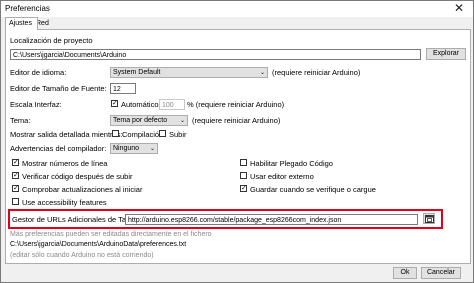 This screenshot has width=474, height=283. What do you see at coordinates (236, 104) in the screenshot?
I see `scale-note: % (requiere reiniciar Arduino)` at bounding box center [236, 104].